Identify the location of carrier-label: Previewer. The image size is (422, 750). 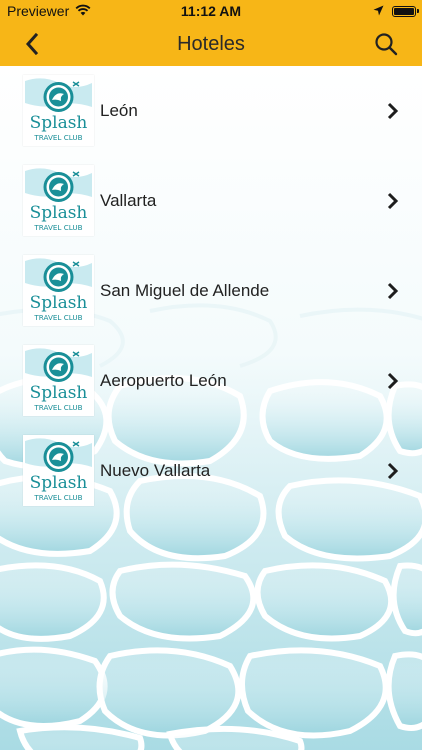
(38, 11).